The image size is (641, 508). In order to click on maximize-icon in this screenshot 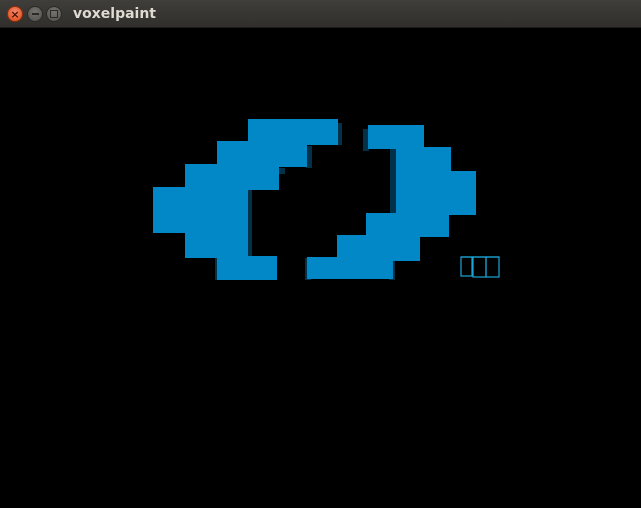, I will do `click(54, 14)`.